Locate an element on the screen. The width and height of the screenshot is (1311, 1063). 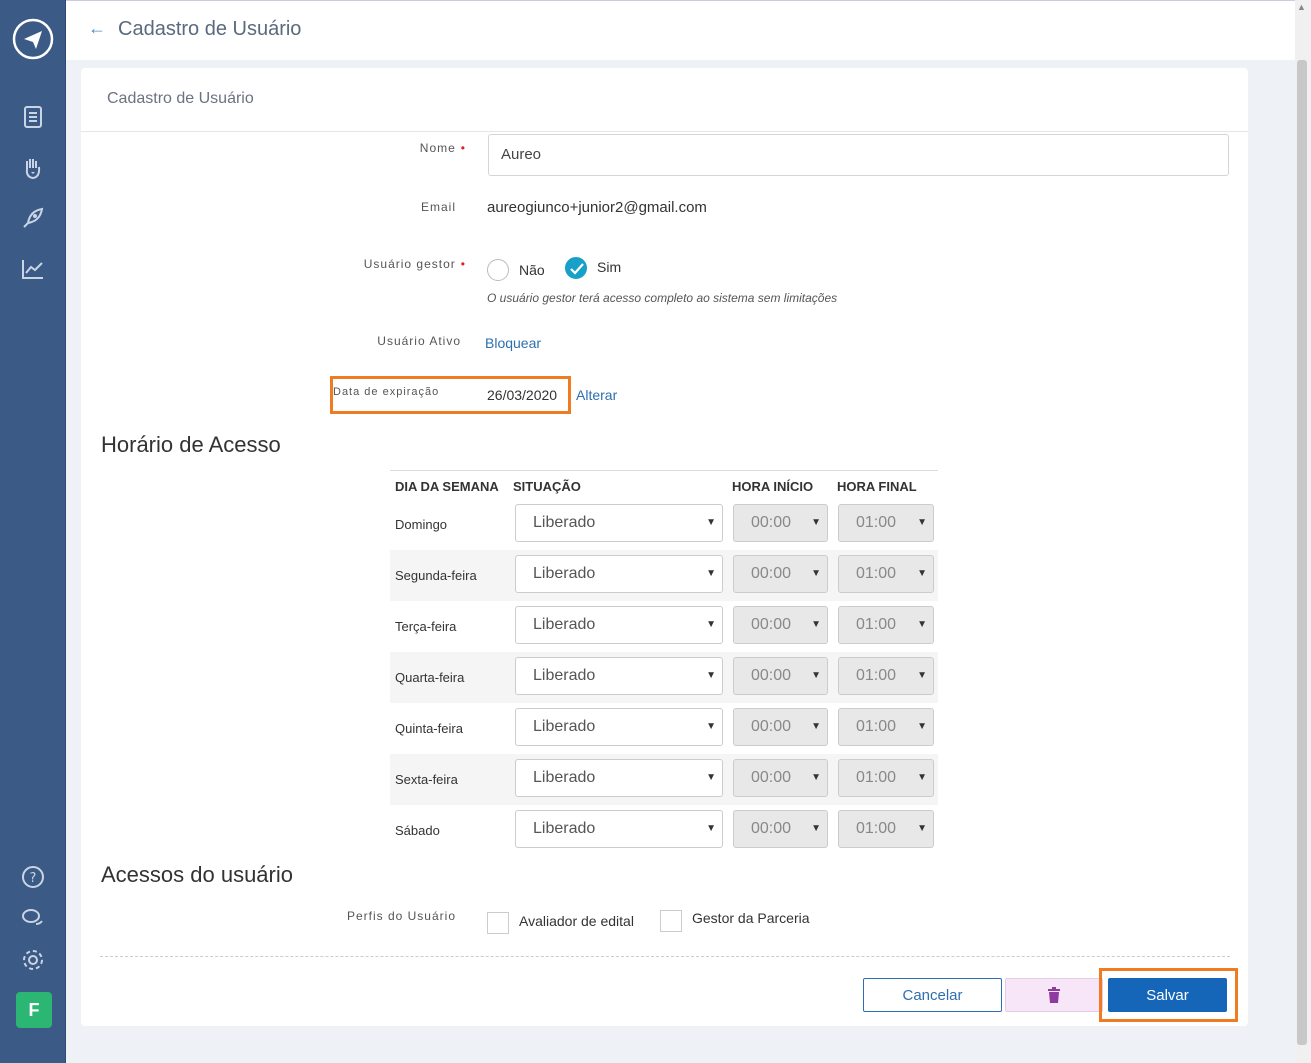
table-row: Quarta-feira Liberado ▼ 00:00 ▼ 01:00 ▼ is located at coordinates (664, 677).